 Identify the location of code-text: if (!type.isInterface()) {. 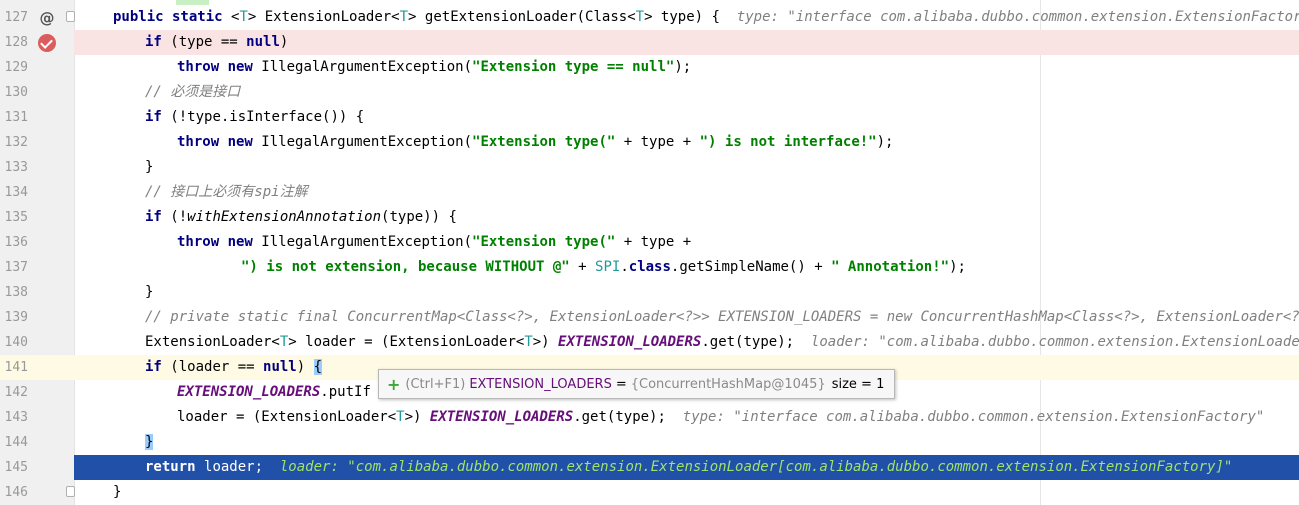
(254, 117).